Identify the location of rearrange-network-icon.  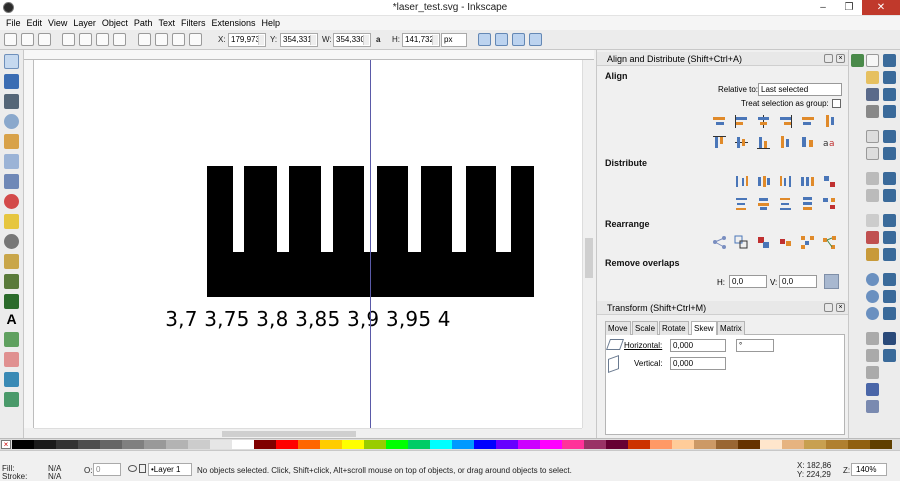
(829, 242).